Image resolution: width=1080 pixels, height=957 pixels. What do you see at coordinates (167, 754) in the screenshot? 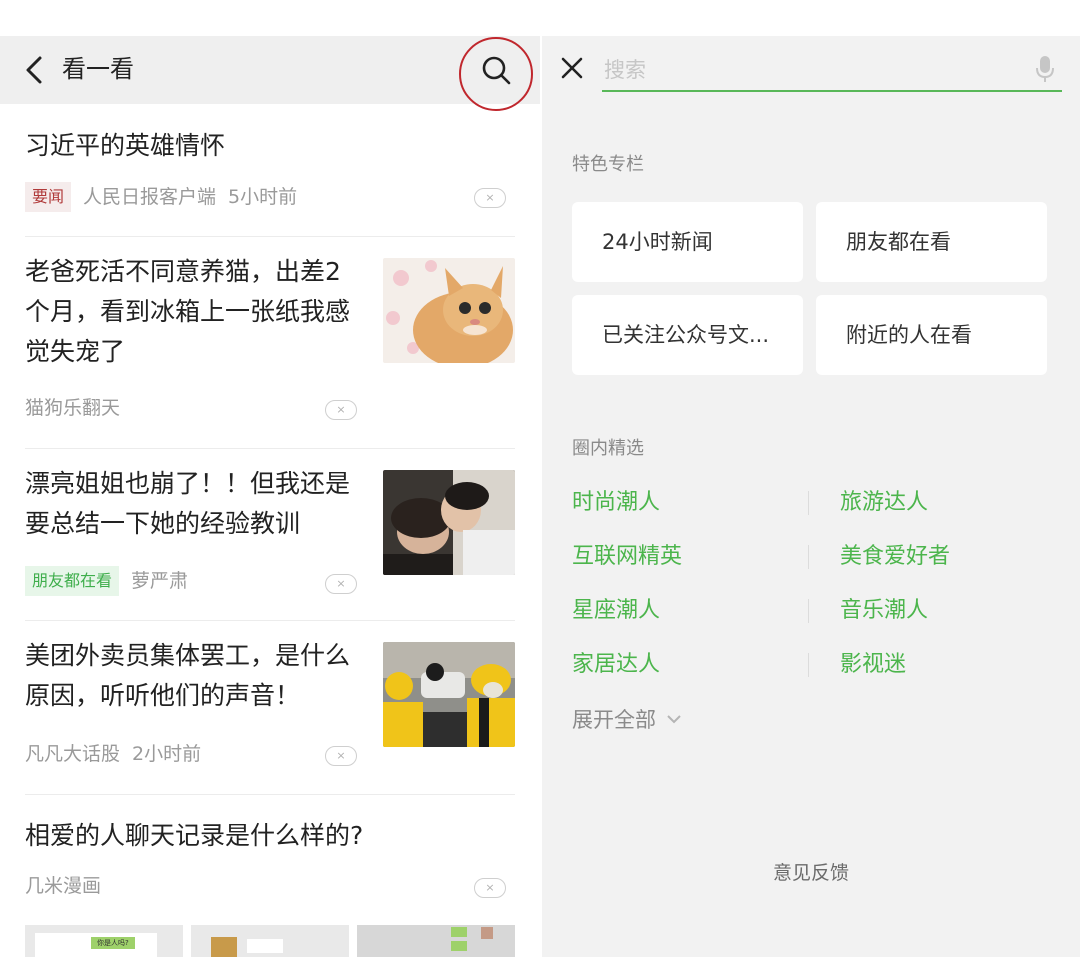
I see `article-time: 2小时前` at bounding box center [167, 754].